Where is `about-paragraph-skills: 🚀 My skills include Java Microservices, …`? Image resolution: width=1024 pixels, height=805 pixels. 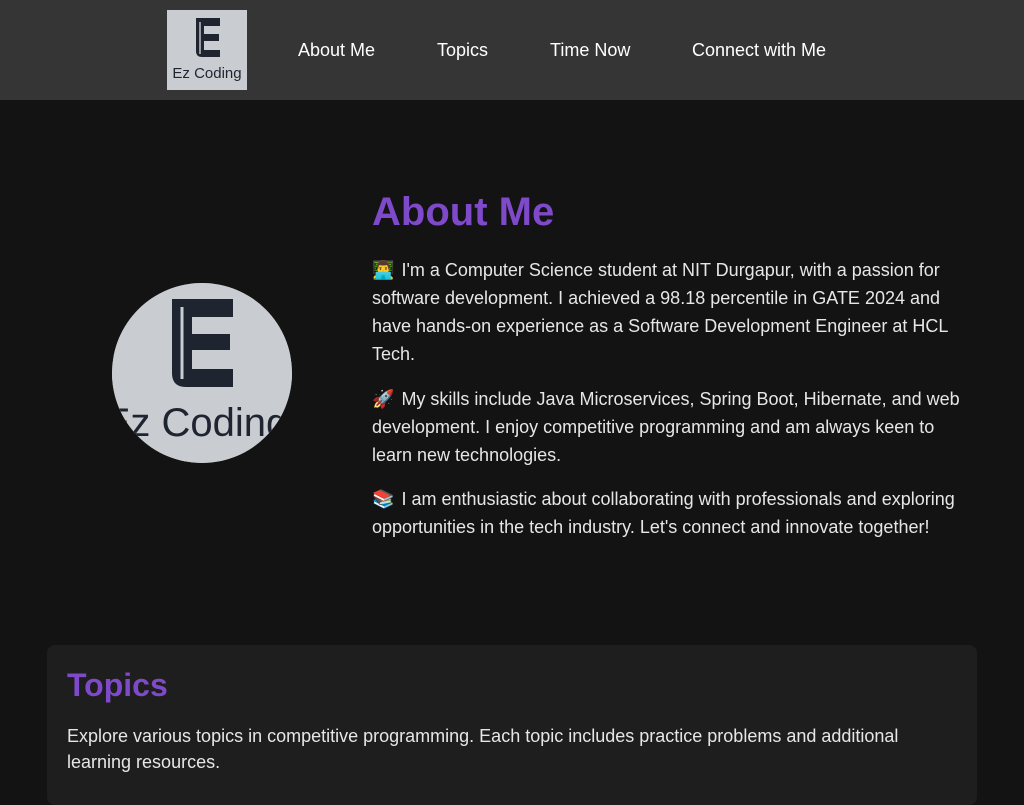
about-paragraph-skills: 🚀 My skills include Java Microservices, … is located at coordinates (667, 427).